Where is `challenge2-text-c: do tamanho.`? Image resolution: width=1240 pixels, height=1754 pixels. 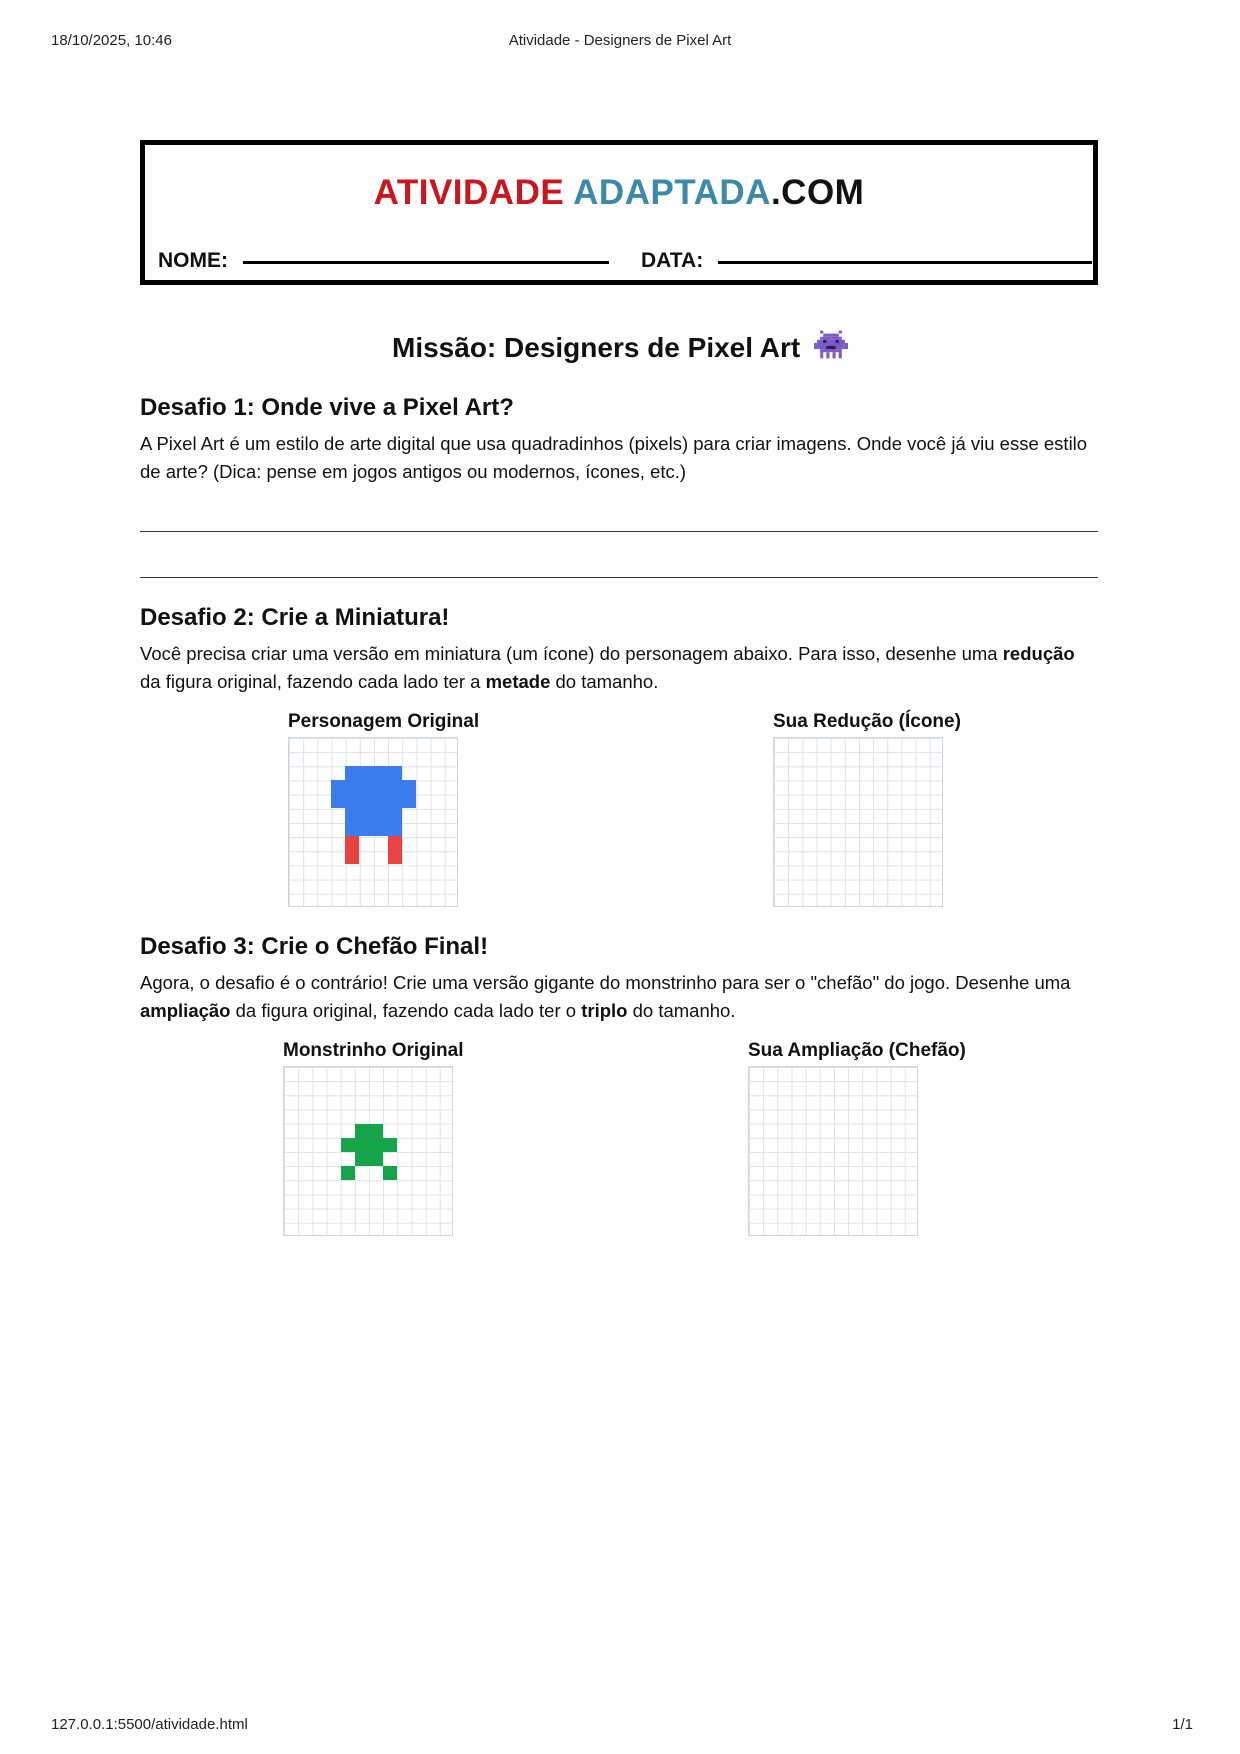 challenge2-text-c: do tamanho. is located at coordinates (604, 681).